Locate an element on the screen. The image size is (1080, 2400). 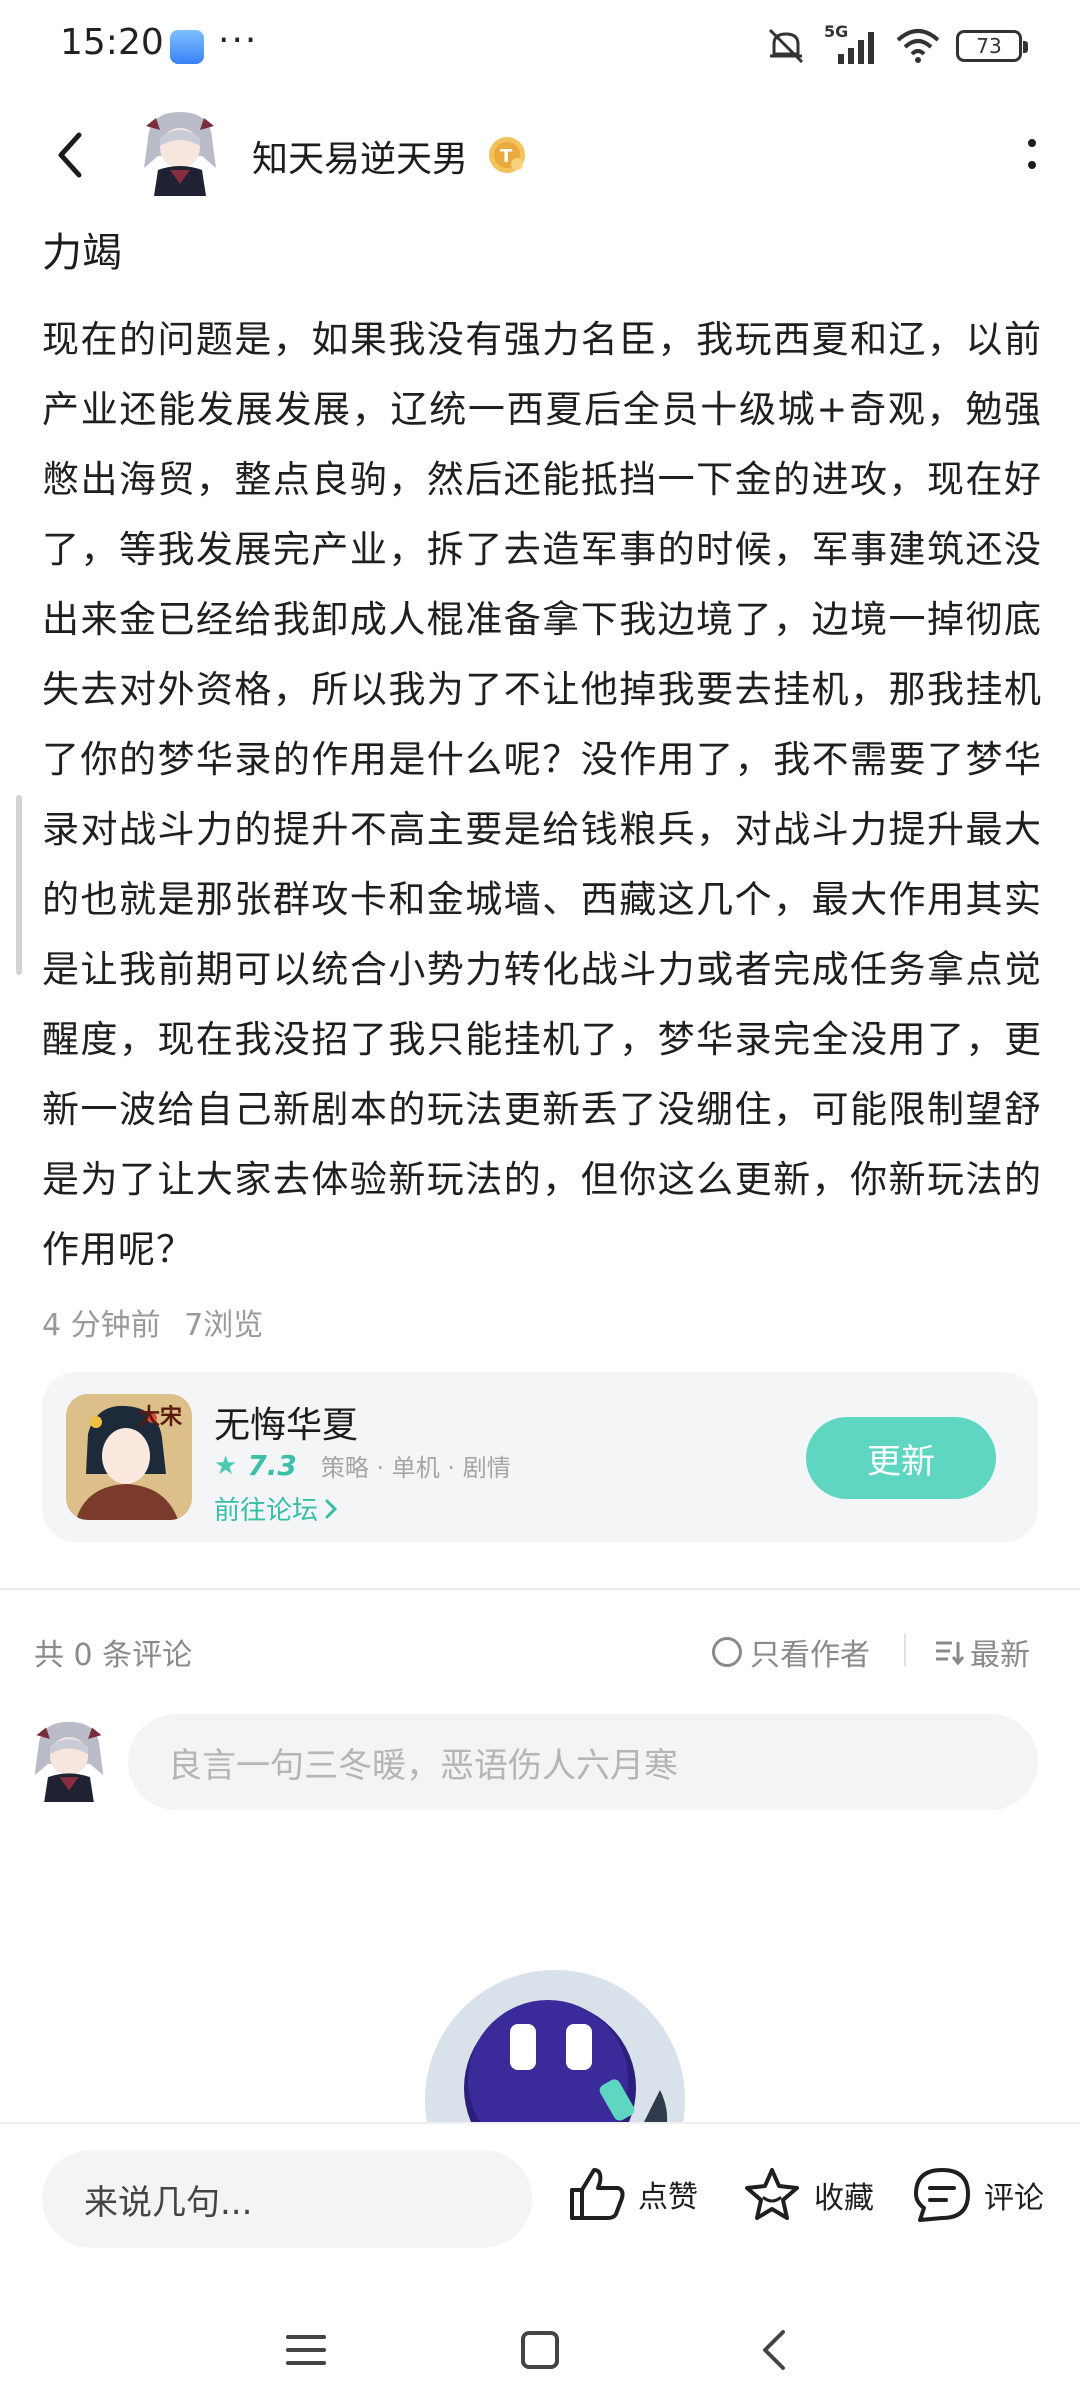
wifi-icon is located at coordinates (918, 46).